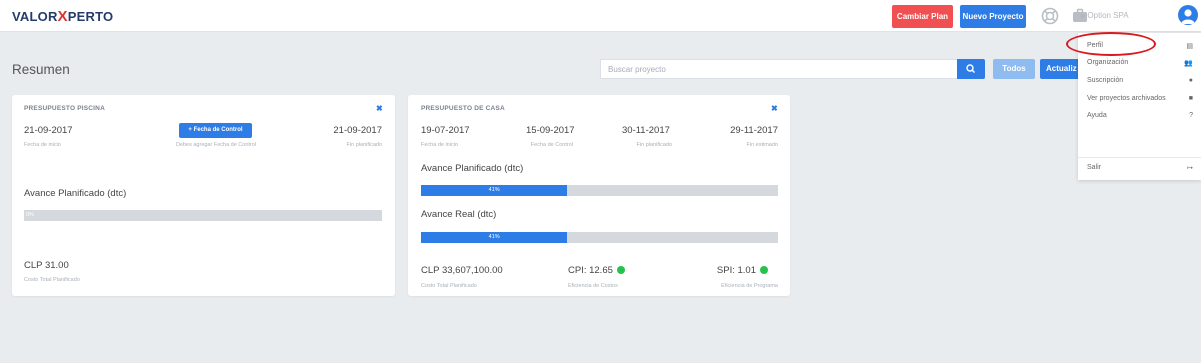 This screenshot has height=363, width=1201. Describe the element at coordinates (459, 214) in the screenshot. I see `real-progress-title: Avance Real (dtc)` at that location.